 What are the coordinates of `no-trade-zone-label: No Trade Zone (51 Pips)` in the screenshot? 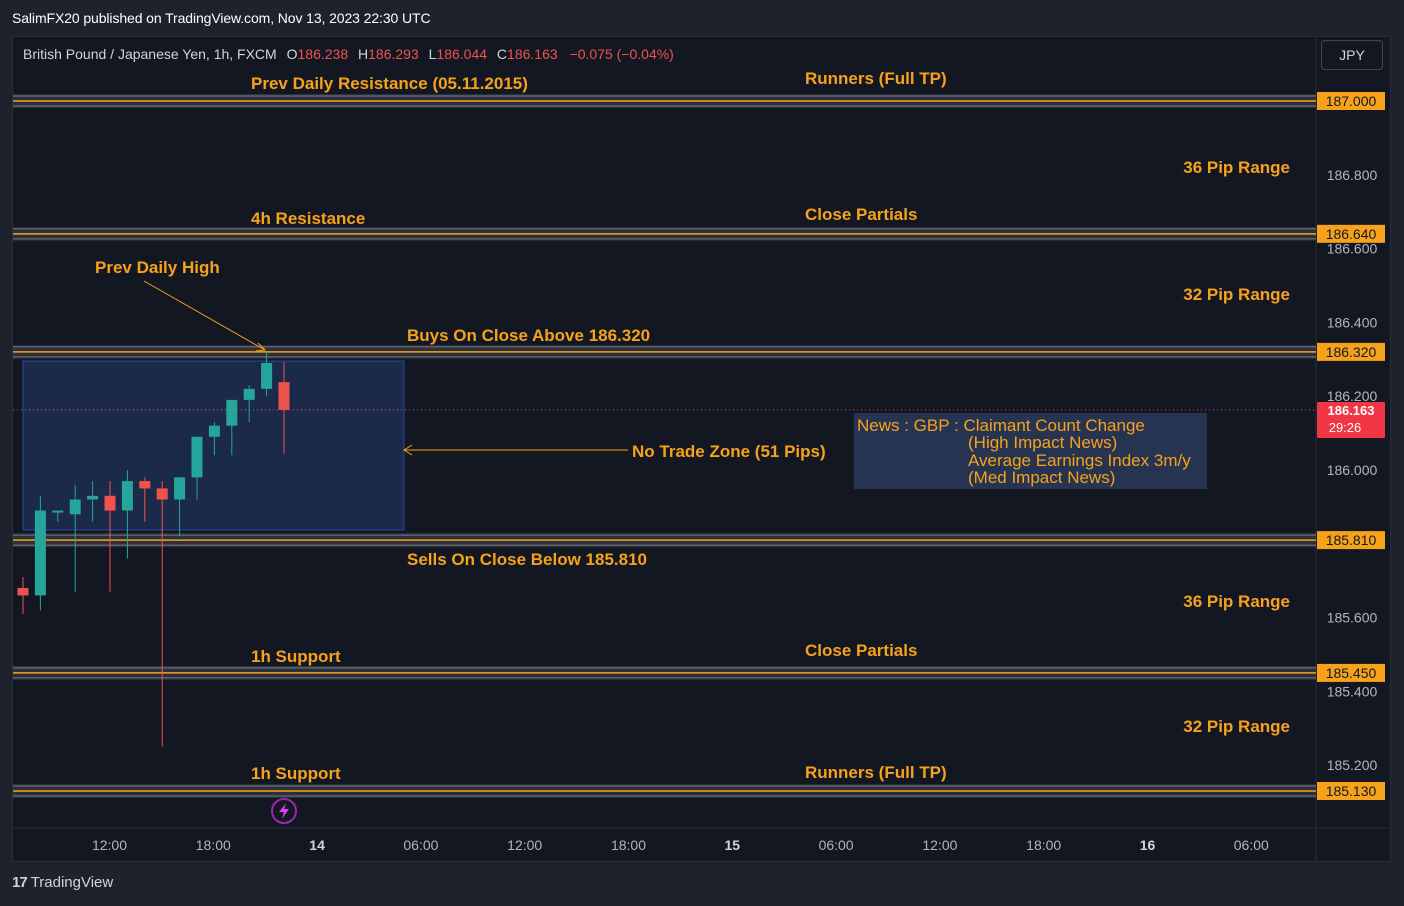 It's located at (729, 451).